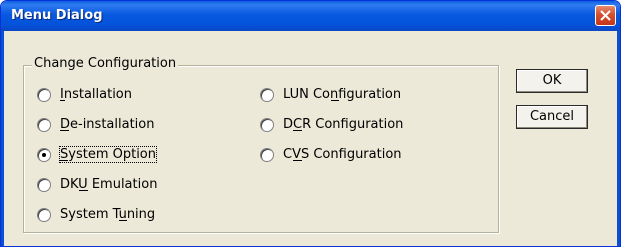  What do you see at coordinates (552, 81) in the screenshot?
I see `ok-button: OK` at bounding box center [552, 81].